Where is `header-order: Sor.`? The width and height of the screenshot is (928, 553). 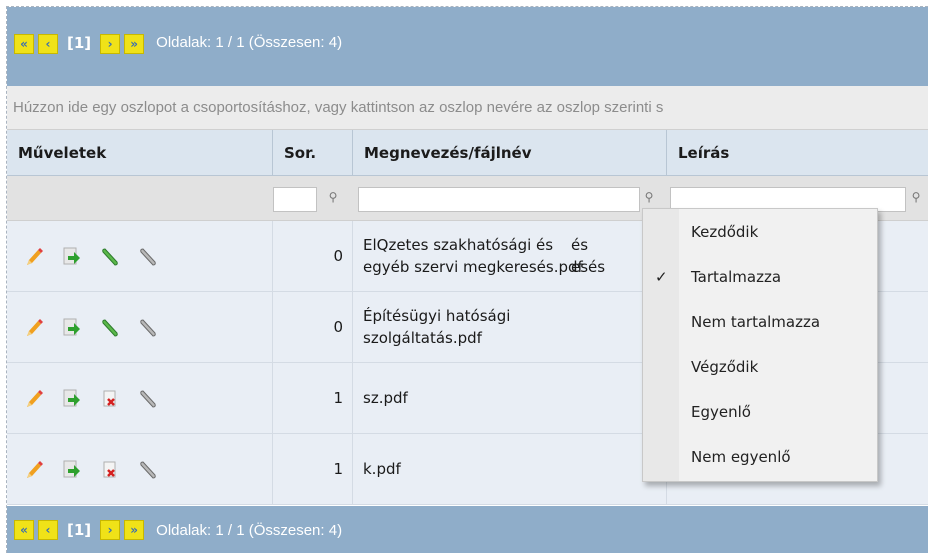
header-order: Sor. is located at coordinates (313, 153).